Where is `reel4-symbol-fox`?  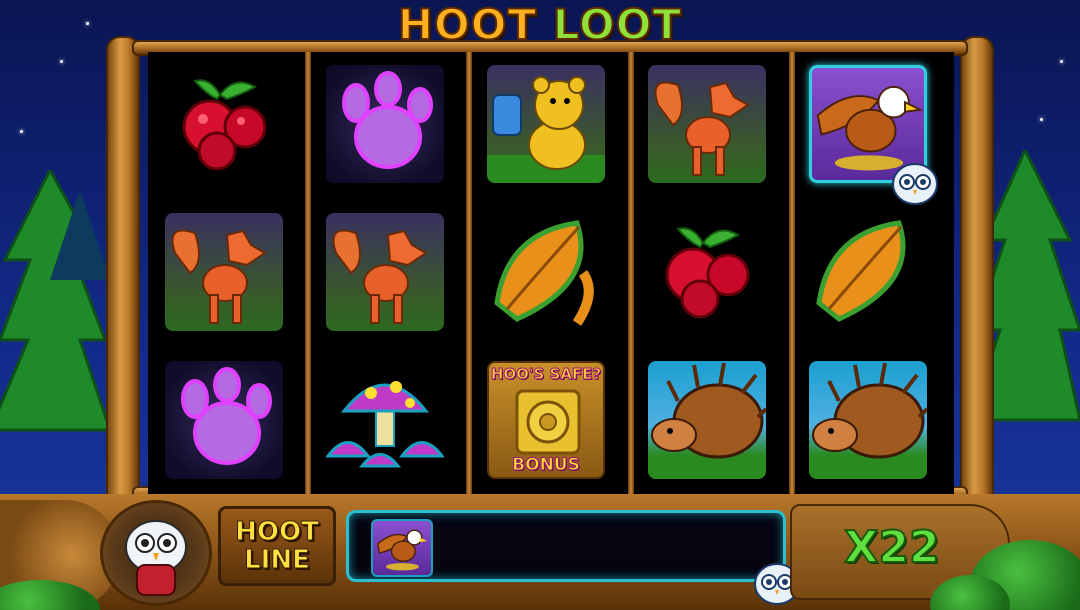 reel4-symbol-fox is located at coordinates (707, 124).